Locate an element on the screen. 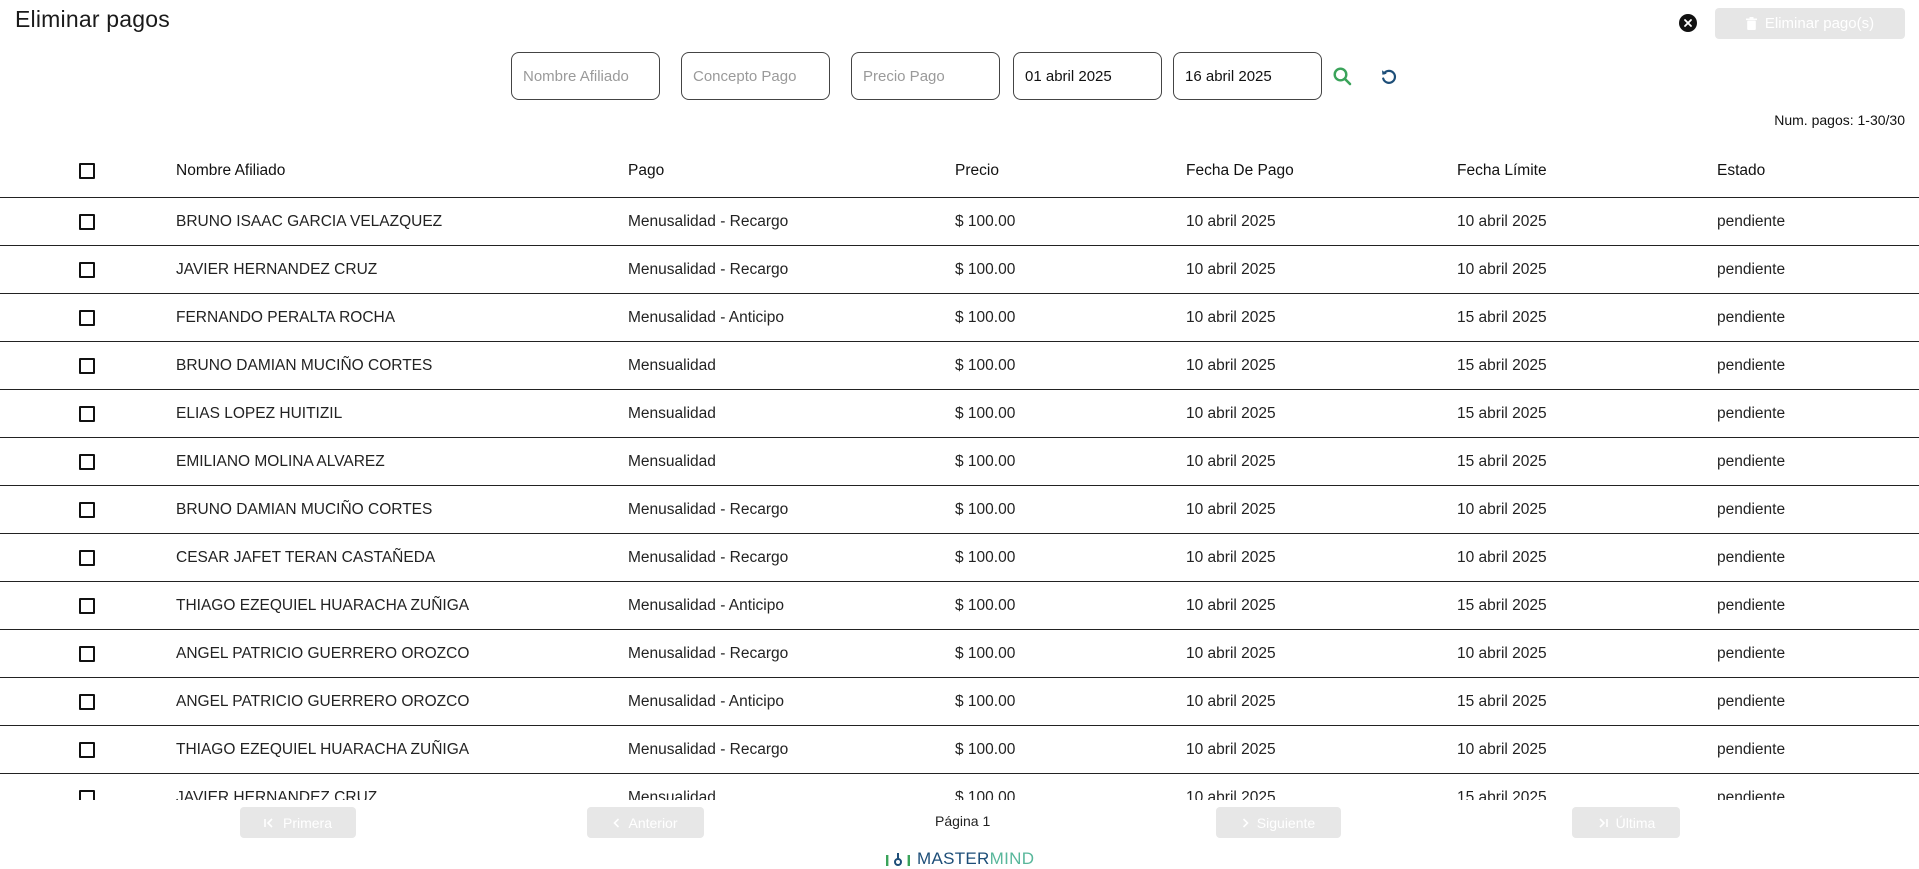 This screenshot has width=1919, height=869. afiliado-name-input is located at coordinates (585, 76).